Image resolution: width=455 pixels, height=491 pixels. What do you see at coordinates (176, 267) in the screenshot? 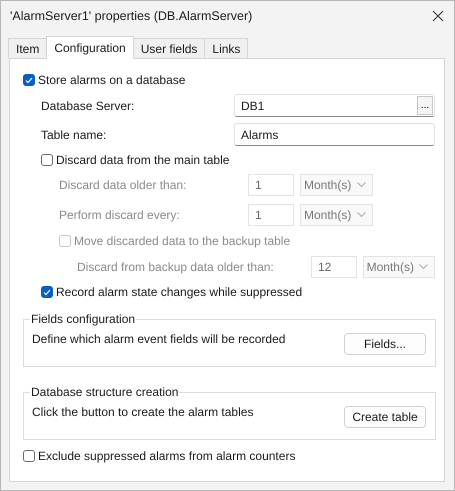
I see `field-label: Discard from backup data older than:` at bounding box center [176, 267].